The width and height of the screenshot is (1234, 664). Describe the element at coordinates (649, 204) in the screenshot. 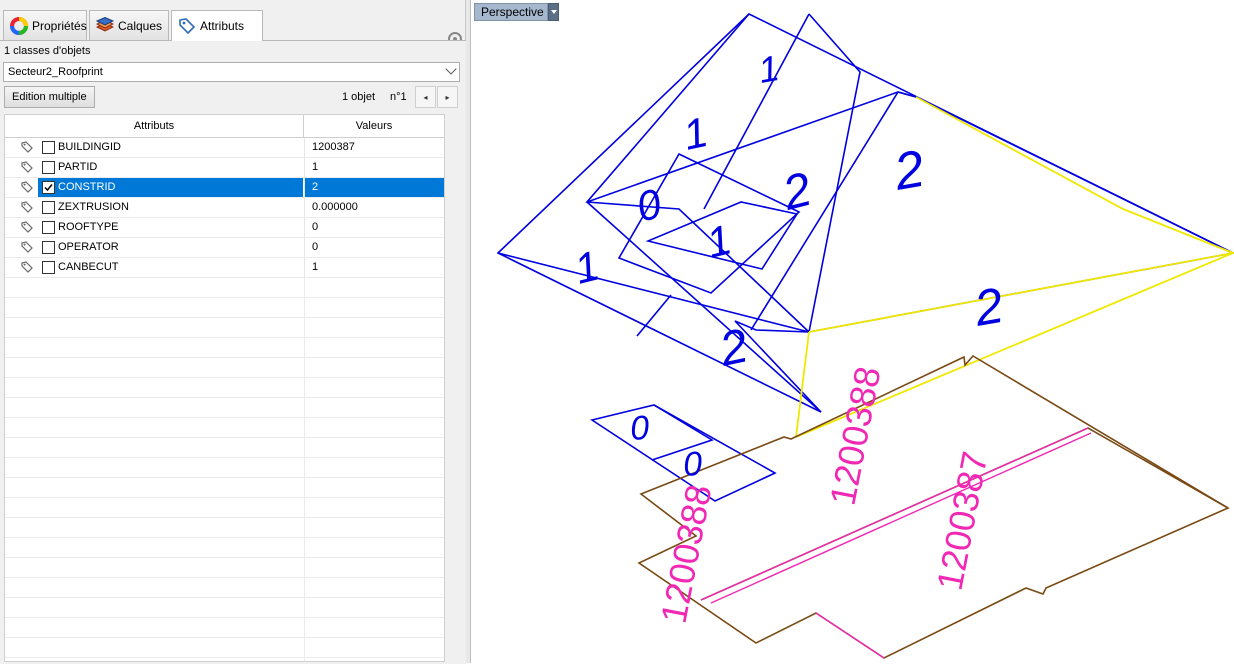

I see `roof-label-3: 0` at that location.